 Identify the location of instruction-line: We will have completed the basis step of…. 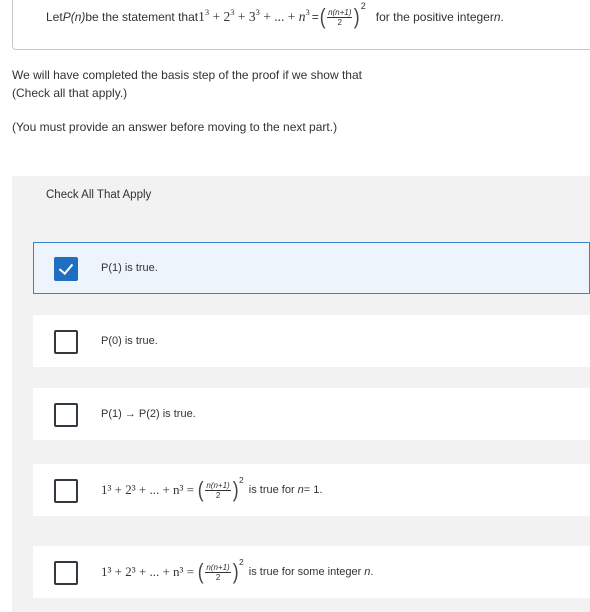
(187, 75).